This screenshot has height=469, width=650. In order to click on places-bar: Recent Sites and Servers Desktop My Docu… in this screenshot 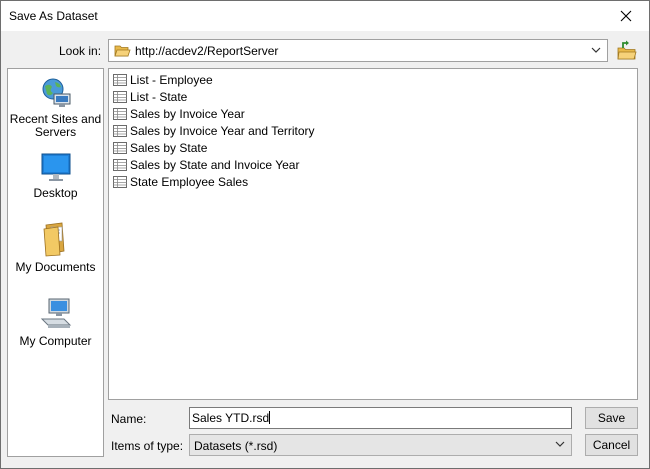, I will do `click(55, 262)`.